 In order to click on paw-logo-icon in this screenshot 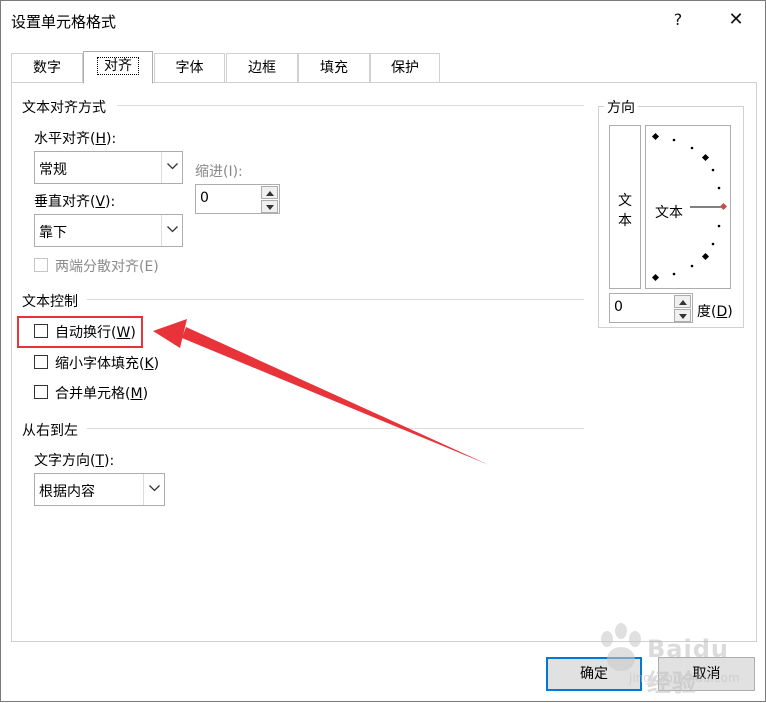, I will do `click(621, 647)`.